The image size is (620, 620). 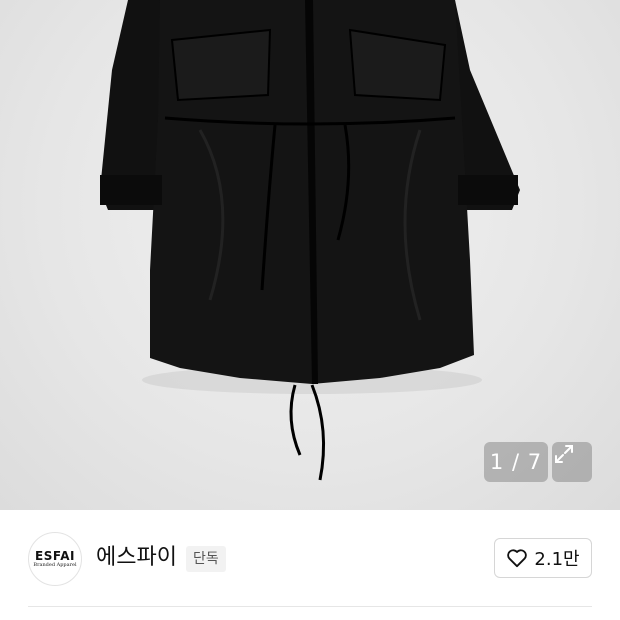 What do you see at coordinates (206, 559) in the screenshot?
I see `exclusive-badge: 단독` at bounding box center [206, 559].